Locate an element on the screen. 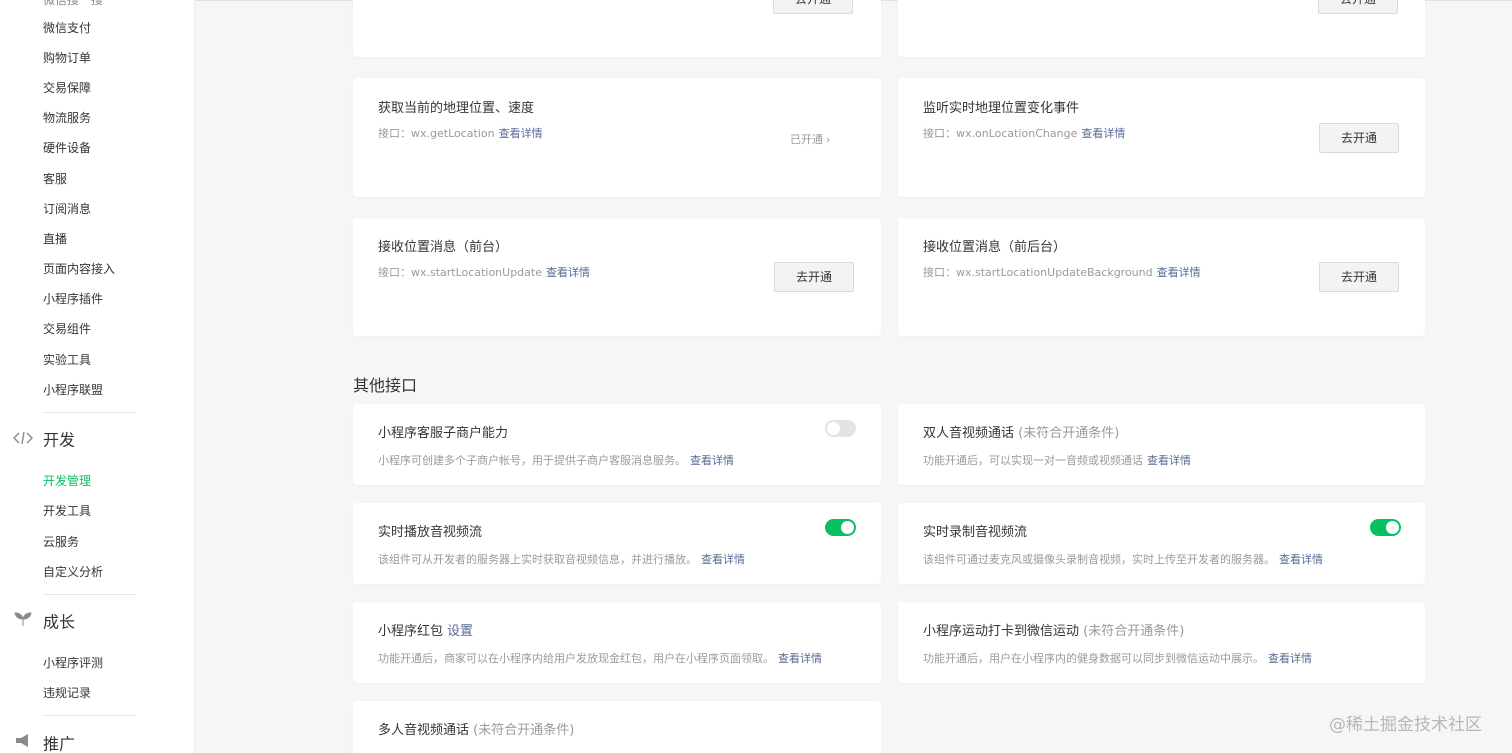  chevron-right-icon: › is located at coordinates (828, 139).